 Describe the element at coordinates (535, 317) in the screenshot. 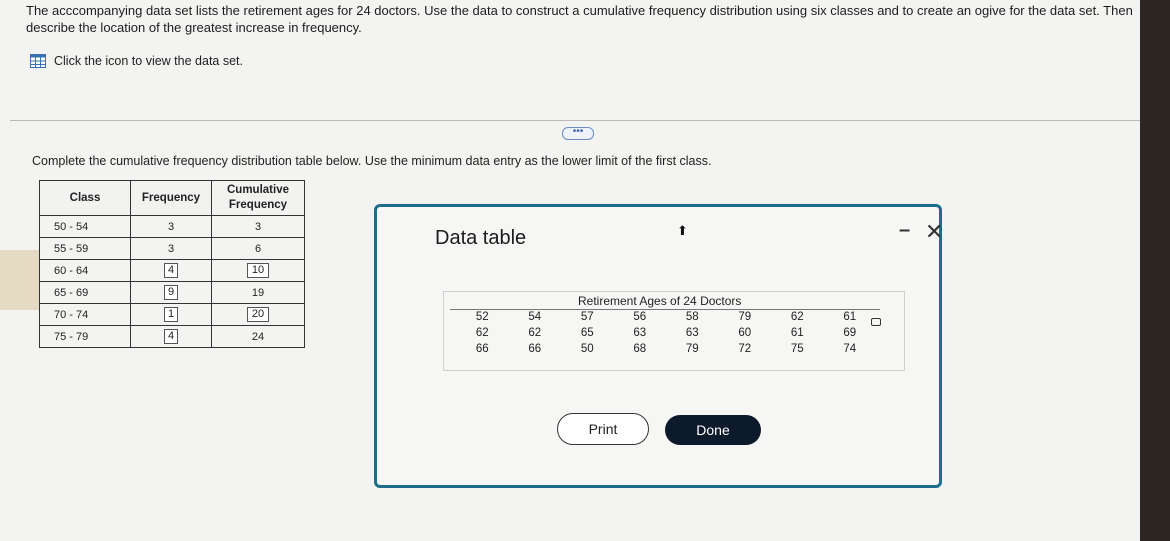

I see `data-value: 54` at that location.